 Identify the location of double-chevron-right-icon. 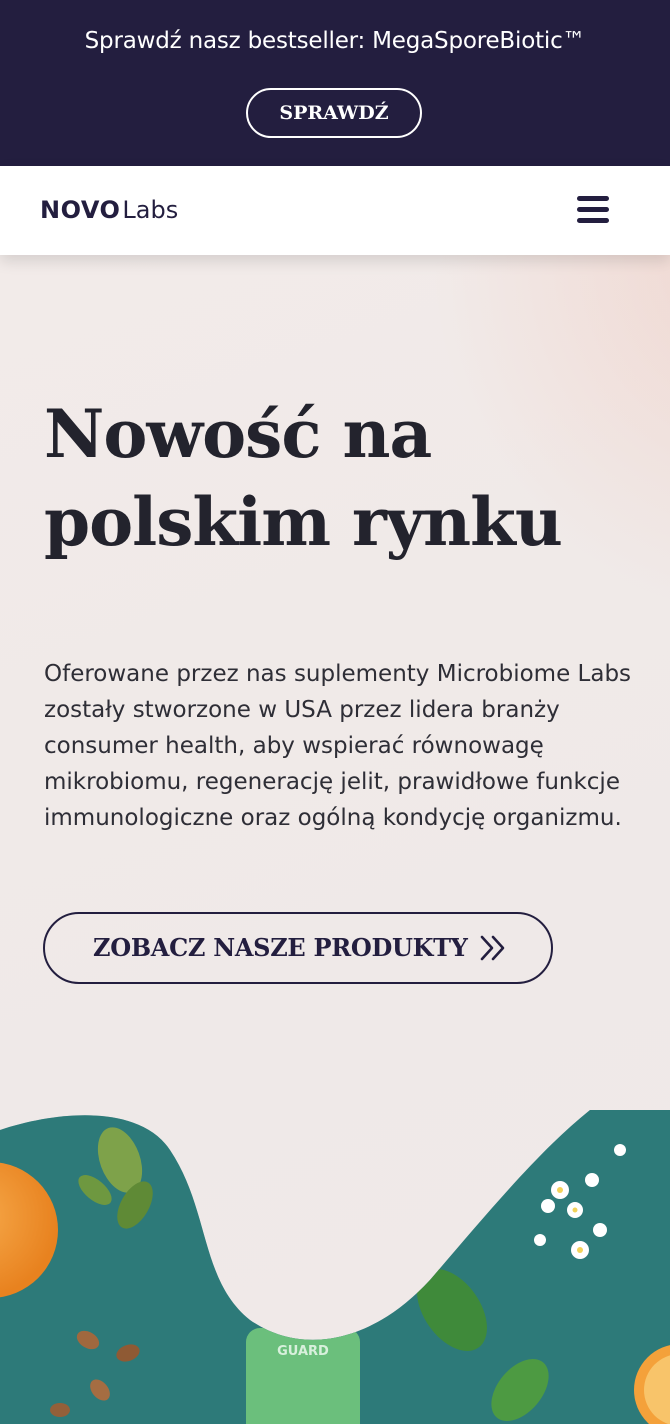
(492, 948).